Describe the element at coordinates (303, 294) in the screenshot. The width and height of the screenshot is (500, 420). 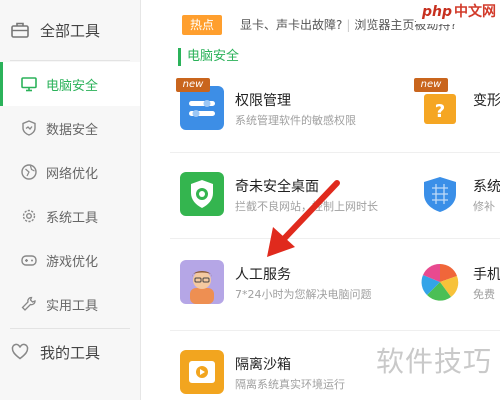
I see `tool-description: 7*24小时为您解决电脑问题` at that location.